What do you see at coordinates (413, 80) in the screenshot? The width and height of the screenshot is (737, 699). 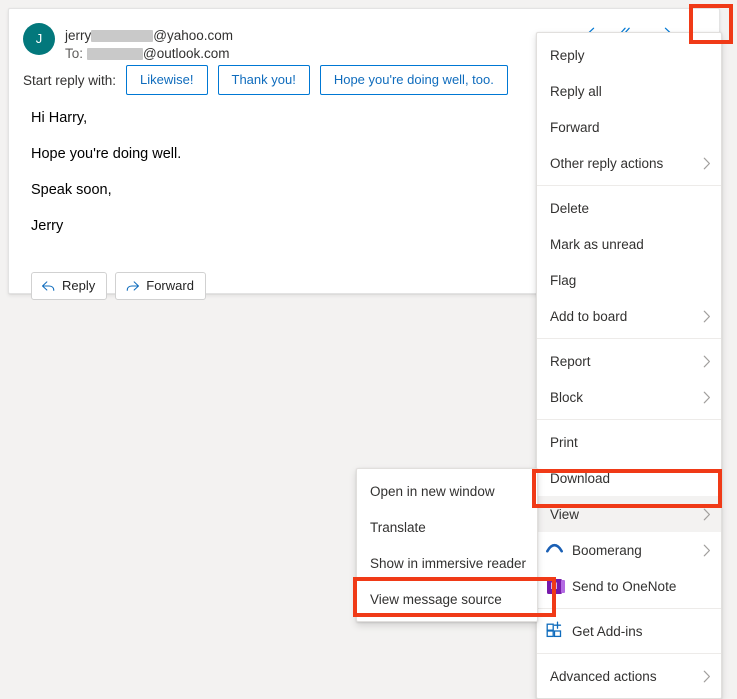 I see `suggested-reply-chip-3: Hope you're doing well, too.` at bounding box center [413, 80].